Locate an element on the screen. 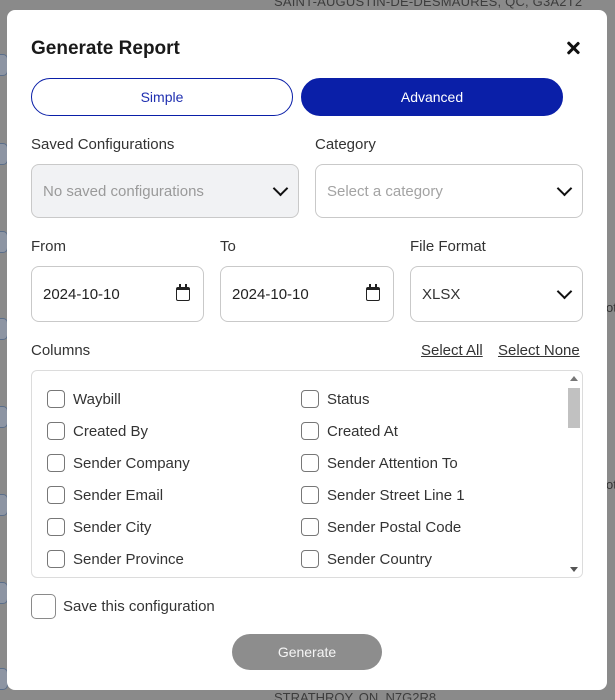 The image size is (615, 700). column-option: Sender Country is located at coordinates (366, 559).